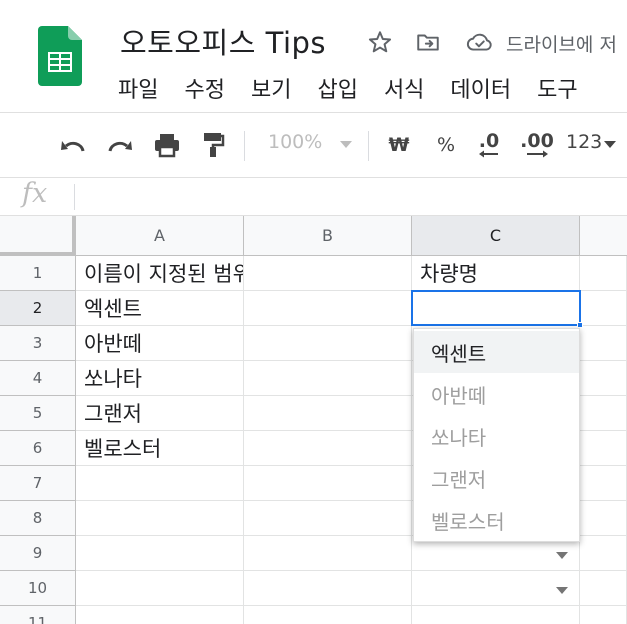 Image resolution: width=627 pixels, height=624 pixels. Describe the element at coordinates (496, 308) in the screenshot. I see `active-cell-c2` at that location.